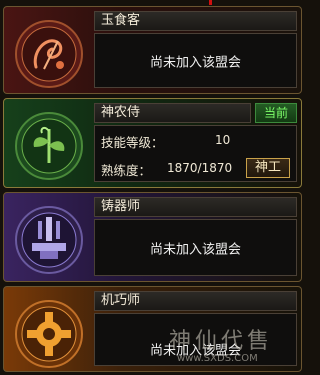  I want to click on rank-button: 神工, so click(268, 168).